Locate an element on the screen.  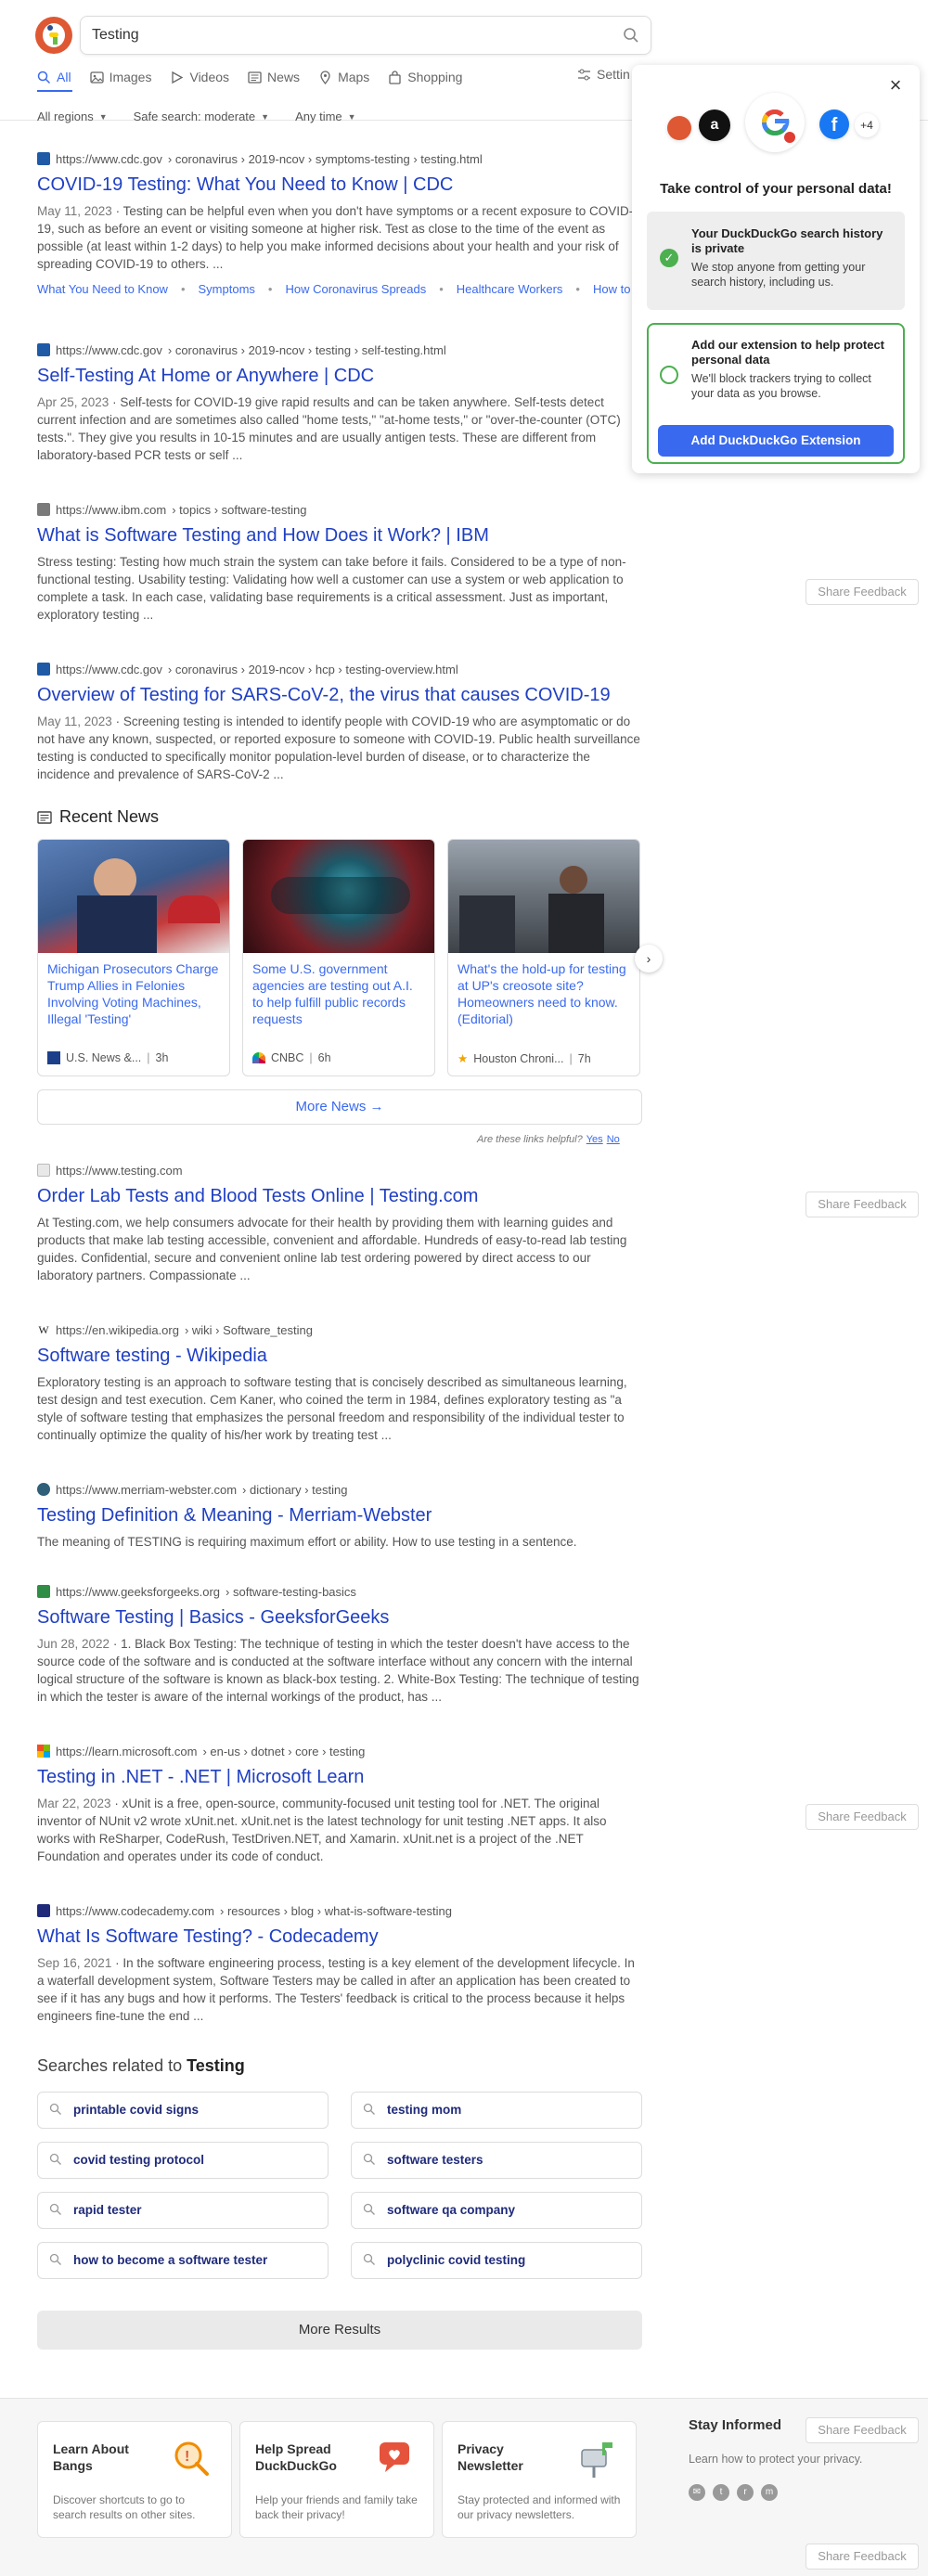
search-box: Testing is located at coordinates (366, 35).